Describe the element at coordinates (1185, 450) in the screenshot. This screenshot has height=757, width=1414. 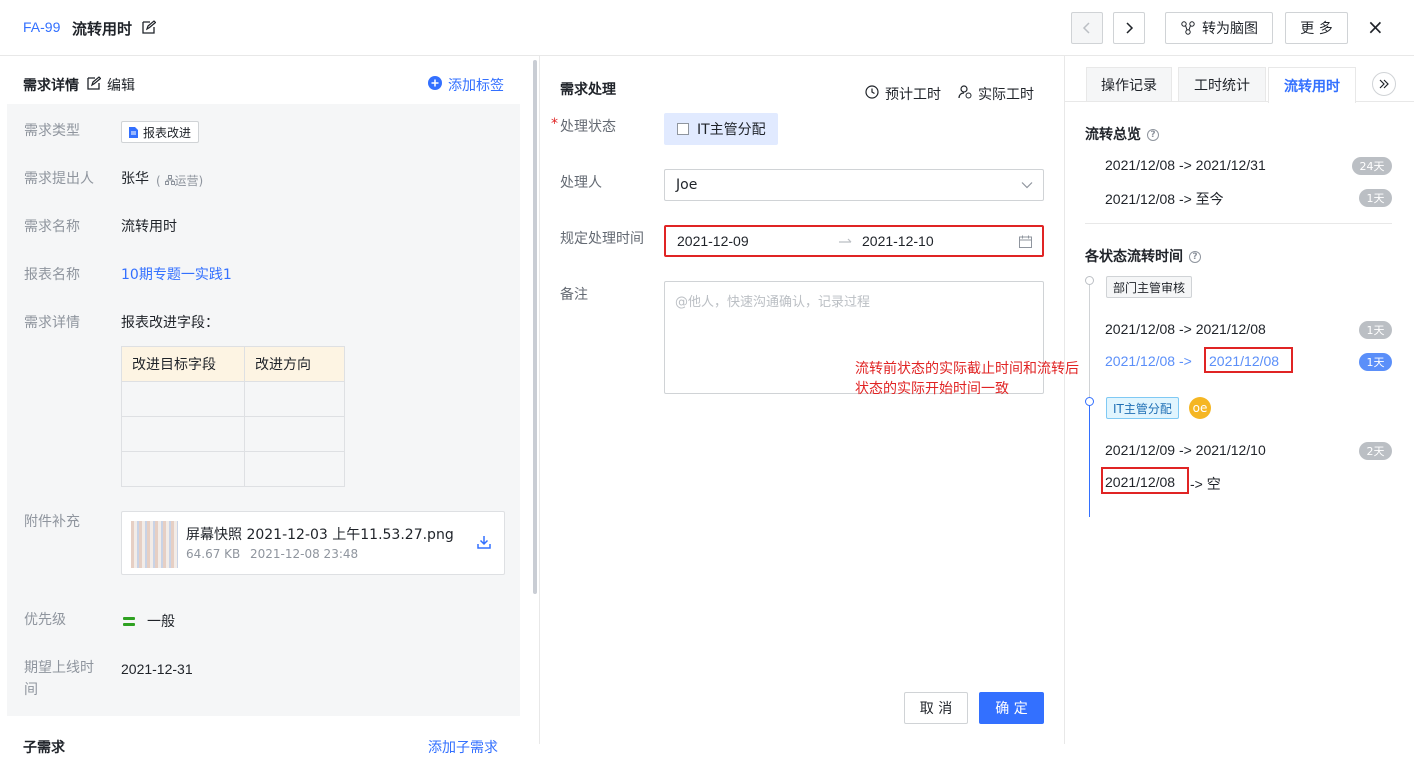
I see `stage2-range-1: 2021/12/09 -> 2021/12/10` at that location.